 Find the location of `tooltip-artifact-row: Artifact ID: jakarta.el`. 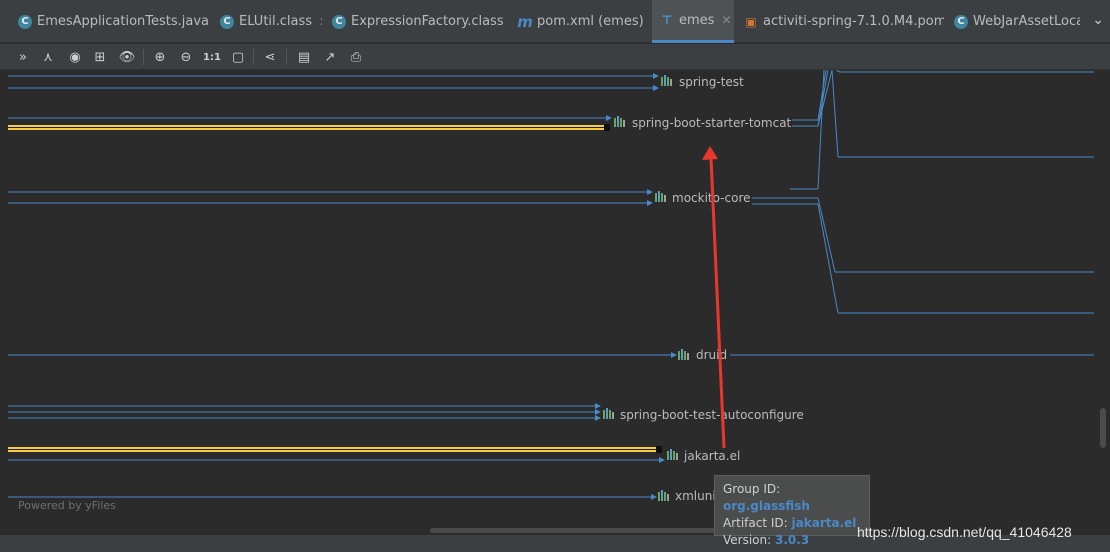

tooltip-artifact-row: Artifact ID: jakarta.el is located at coordinates (796, 523).